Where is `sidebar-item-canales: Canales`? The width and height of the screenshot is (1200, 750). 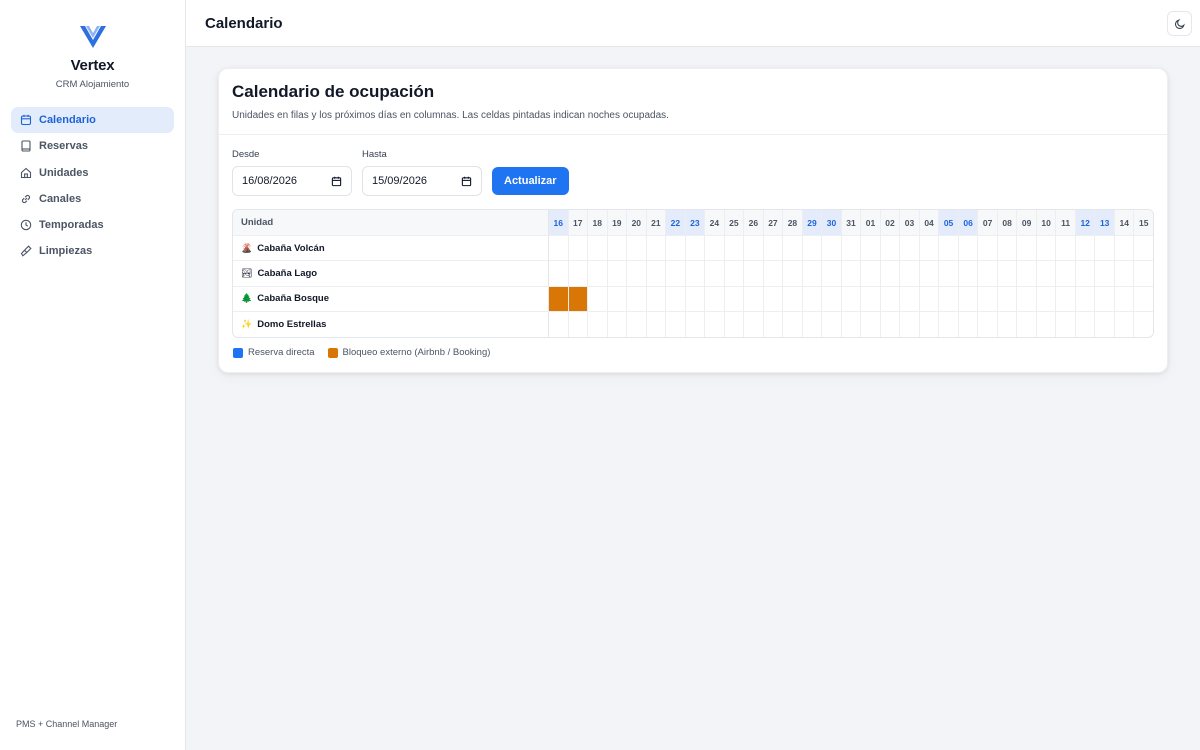
sidebar-item-canales: Canales is located at coordinates (92, 199).